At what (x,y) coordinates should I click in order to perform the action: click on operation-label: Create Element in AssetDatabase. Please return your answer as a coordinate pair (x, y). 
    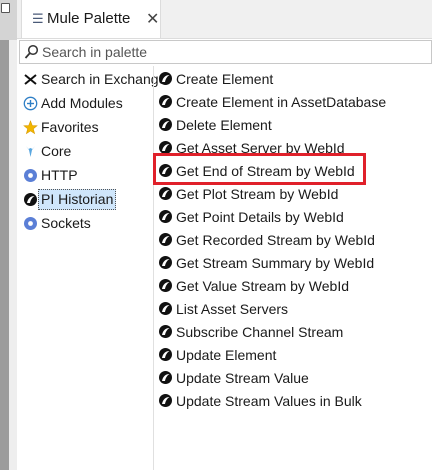
    Looking at the image, I should click on (281, 102).